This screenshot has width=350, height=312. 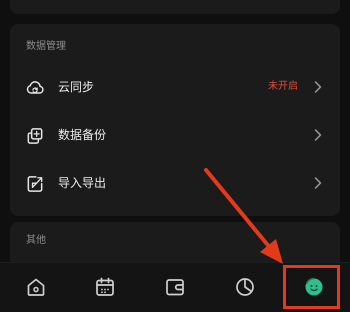 I want to click on import-export-label: 导入导出, so click(x=82, y=183).